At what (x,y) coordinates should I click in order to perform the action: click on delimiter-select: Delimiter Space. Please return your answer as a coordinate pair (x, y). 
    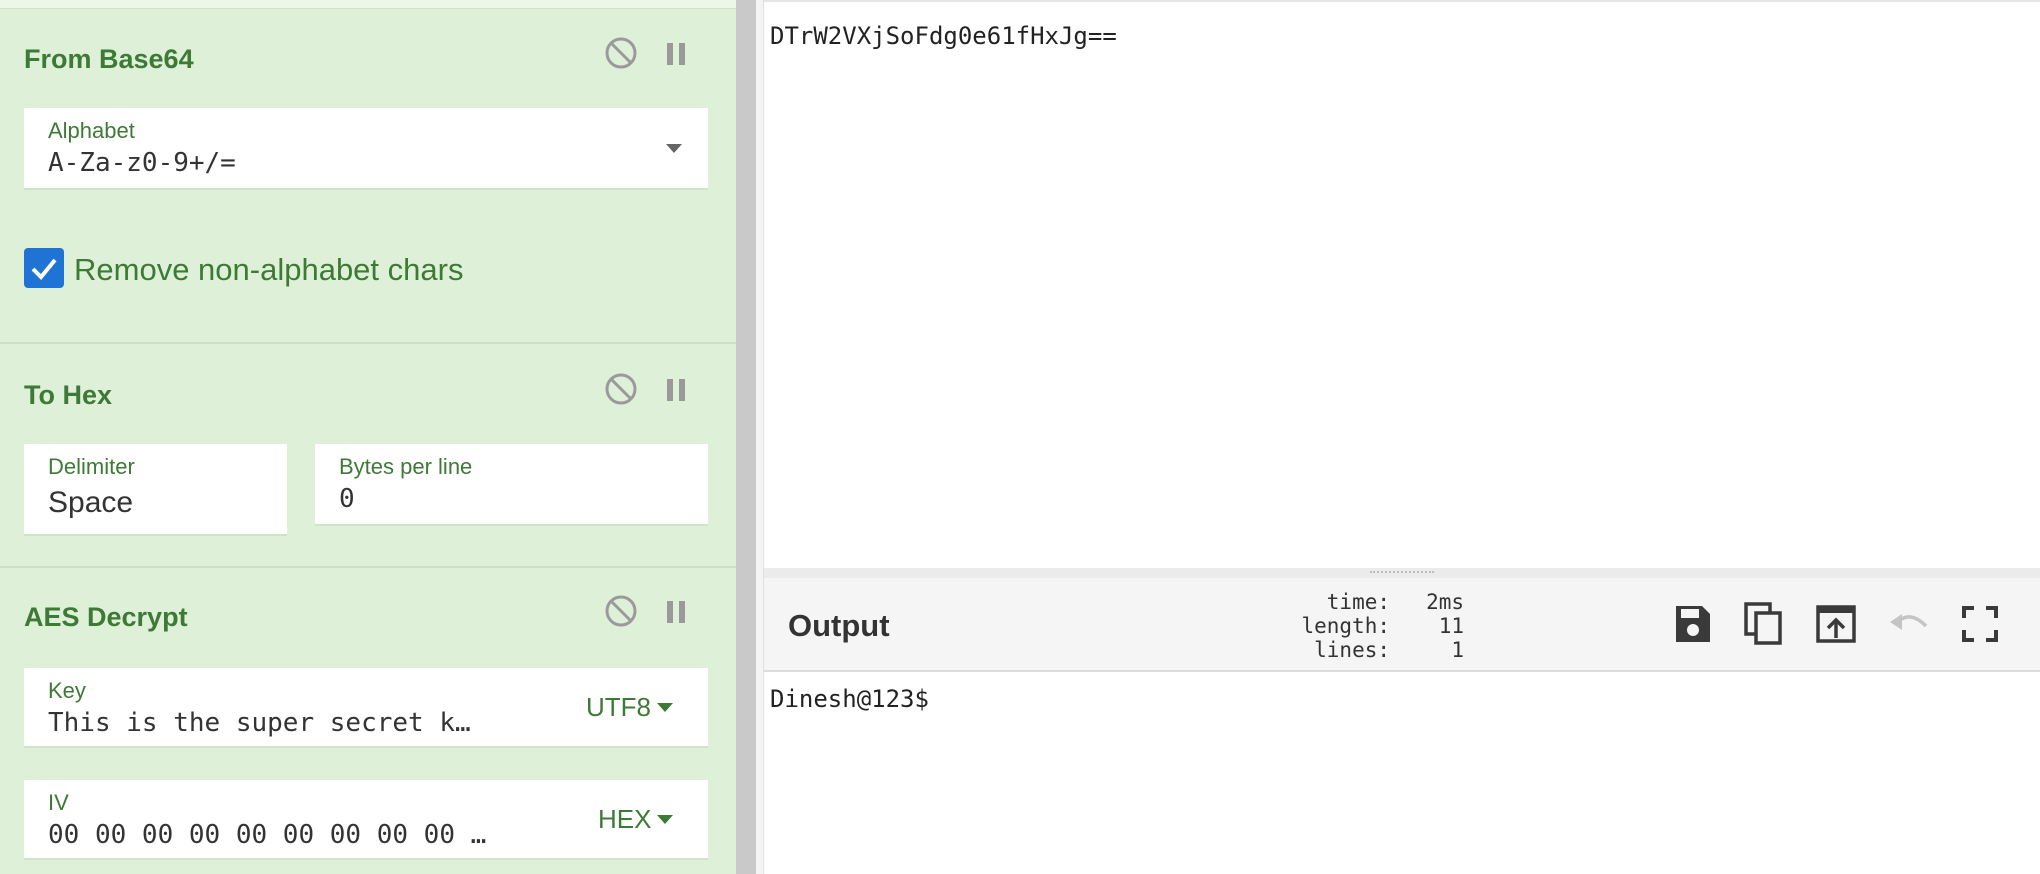
    Looking at the image, I should click on (155, 490).